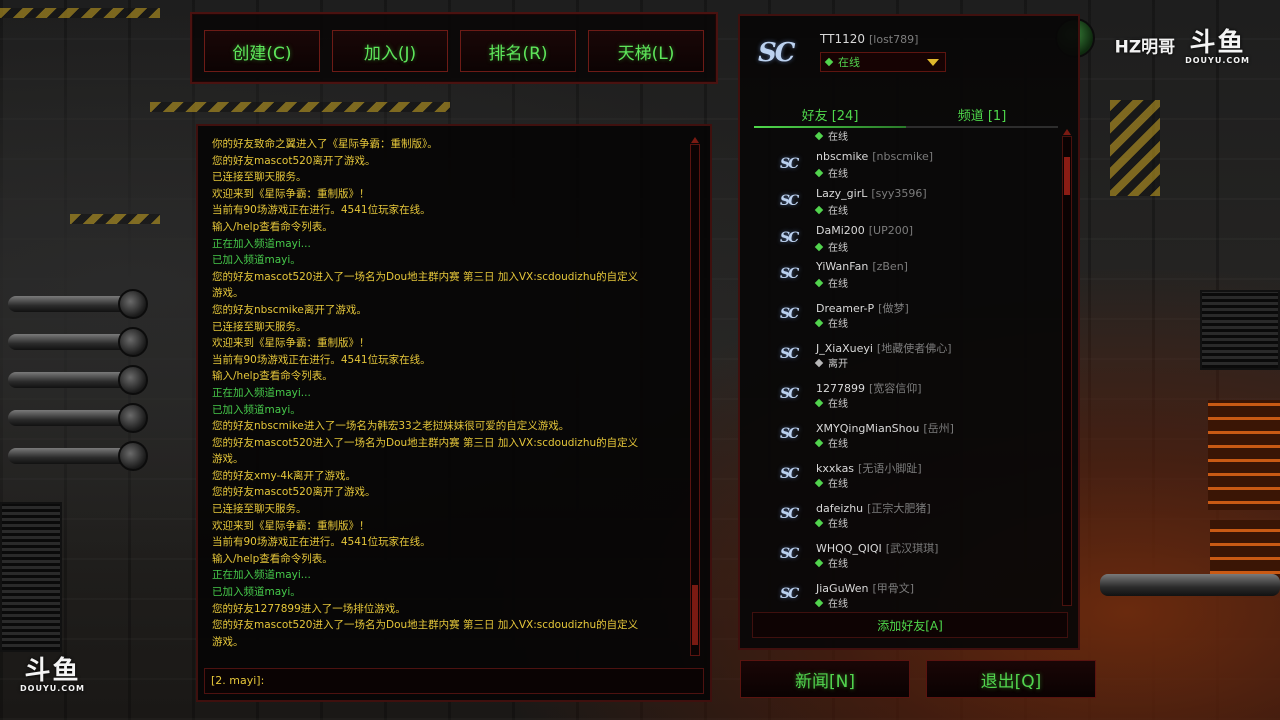  I want to click on ladder-button: 天梯(L), so click(646, 51).